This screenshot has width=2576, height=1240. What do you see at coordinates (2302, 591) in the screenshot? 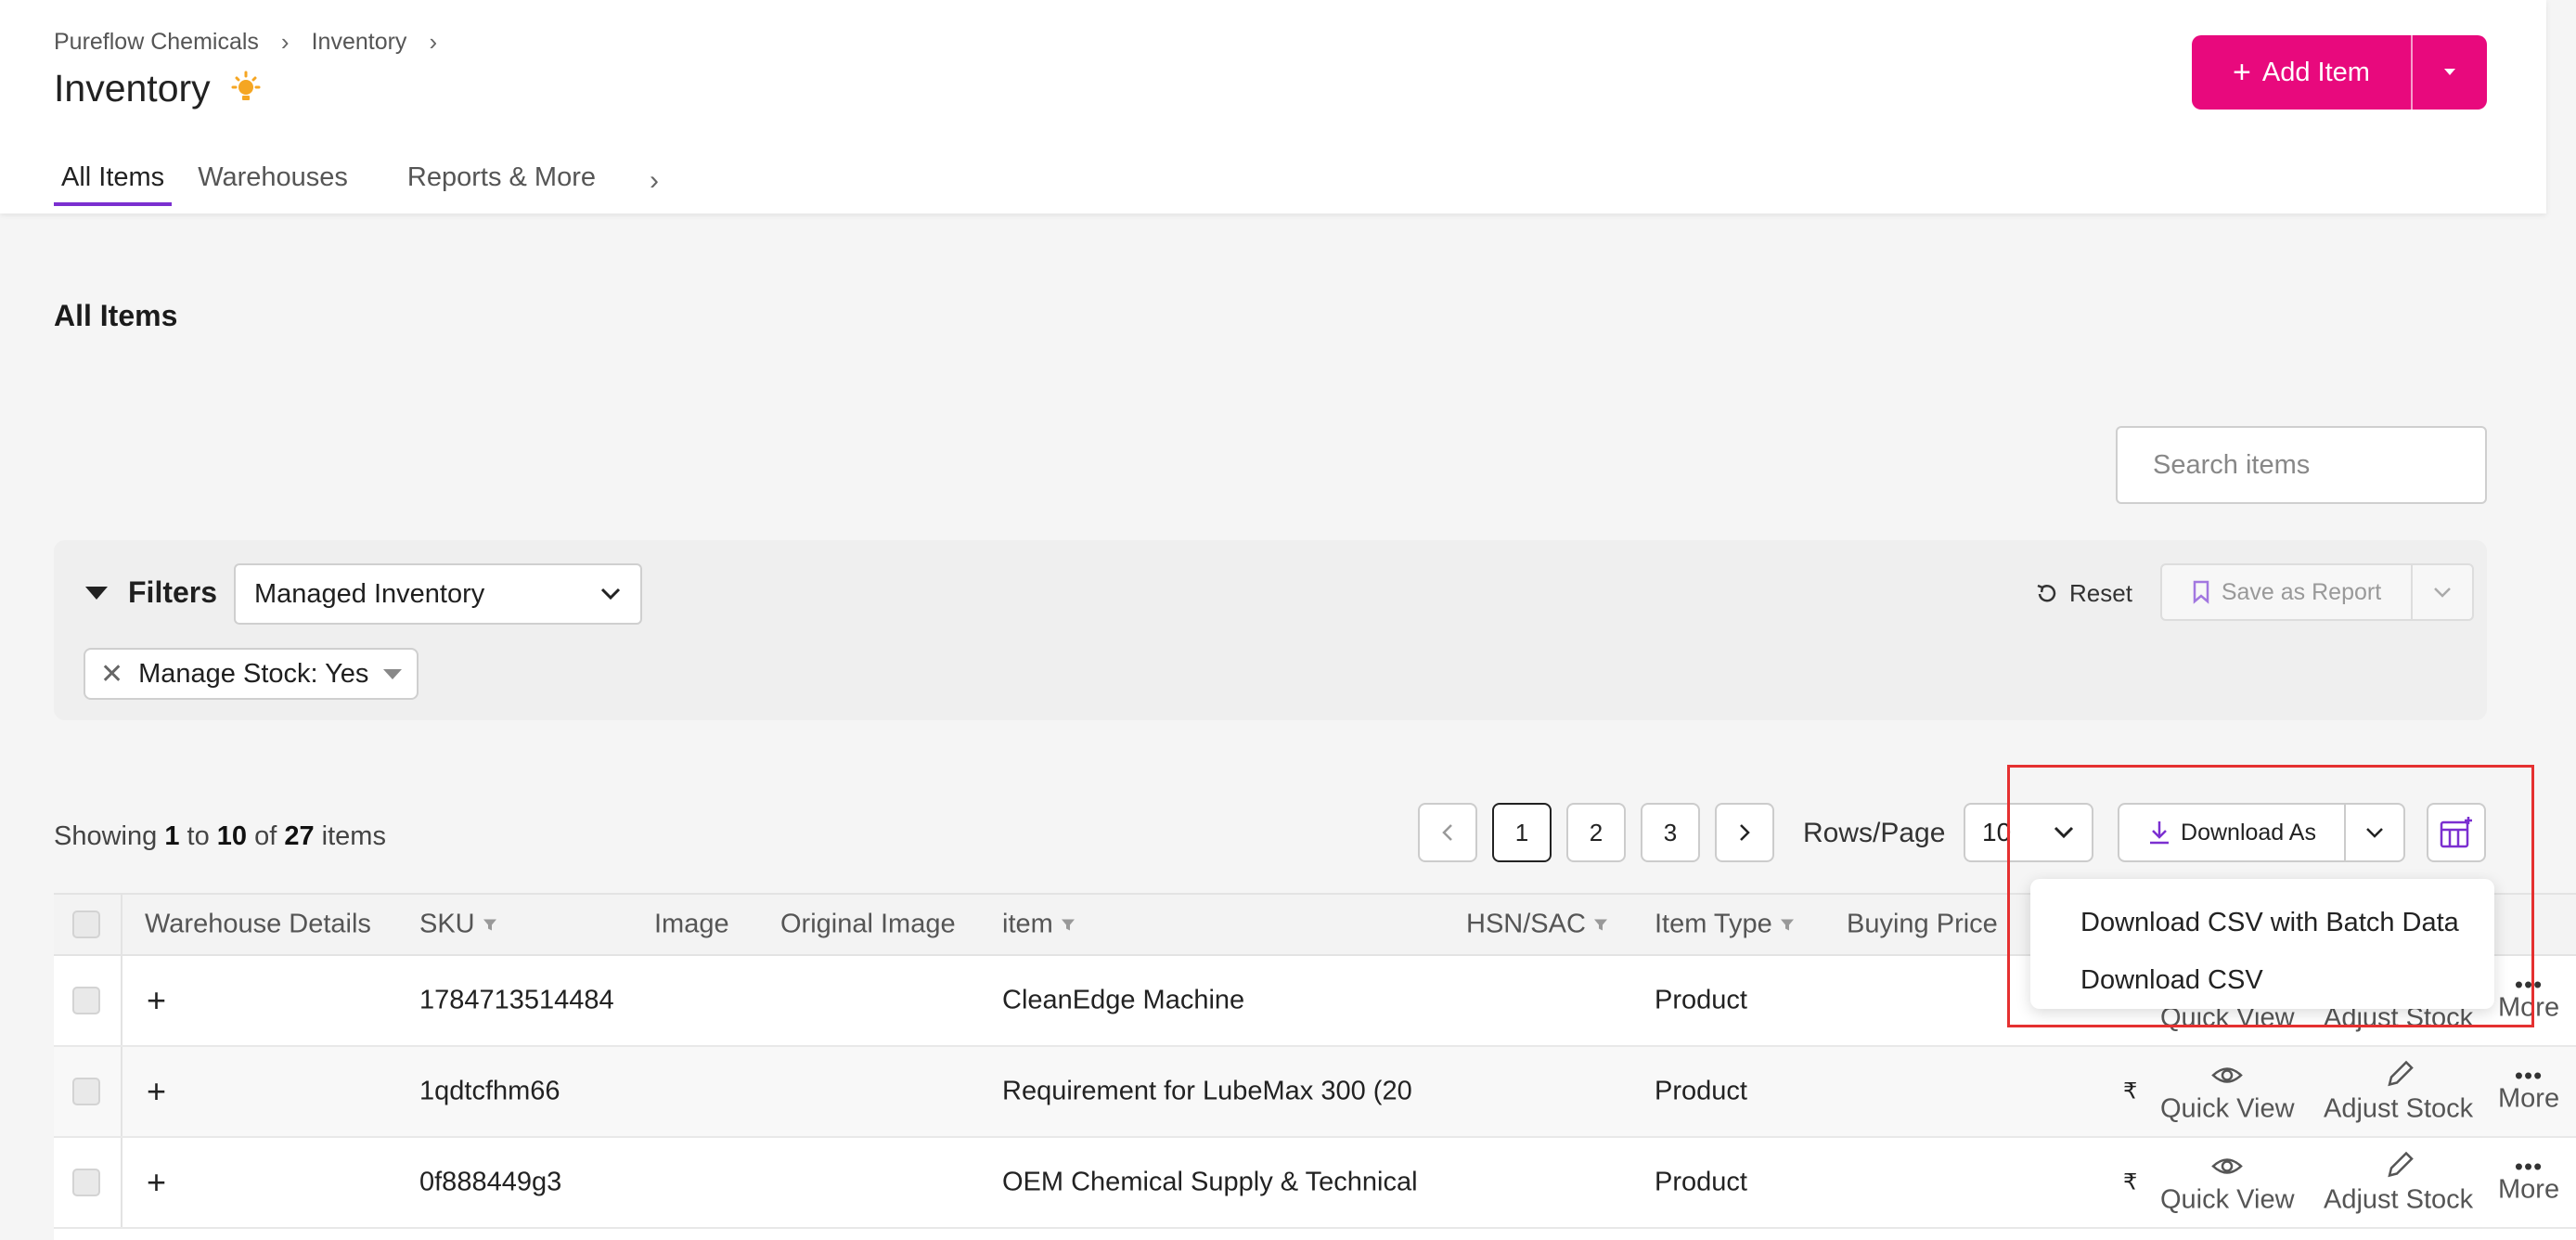
I see `save-report-label: Save as Report` at bounding box center [2302, 591].